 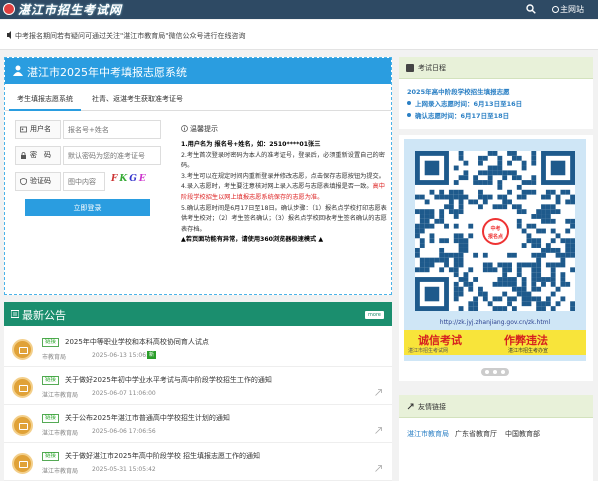 What do you see at coordinates (84, 181) in the screenshot?
I see `captcha-input` at bounding box center [84, 181].